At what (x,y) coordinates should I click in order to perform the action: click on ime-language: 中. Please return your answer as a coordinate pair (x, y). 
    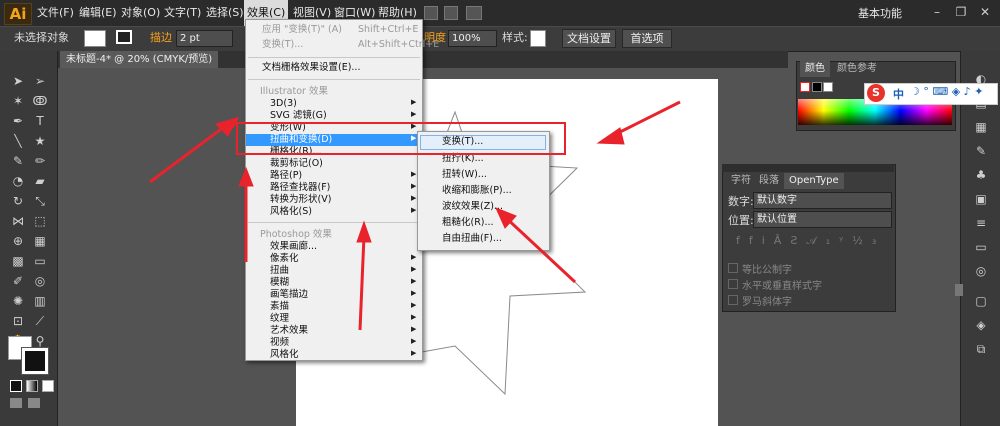
    Looking at the image, I should click on (898, 94).